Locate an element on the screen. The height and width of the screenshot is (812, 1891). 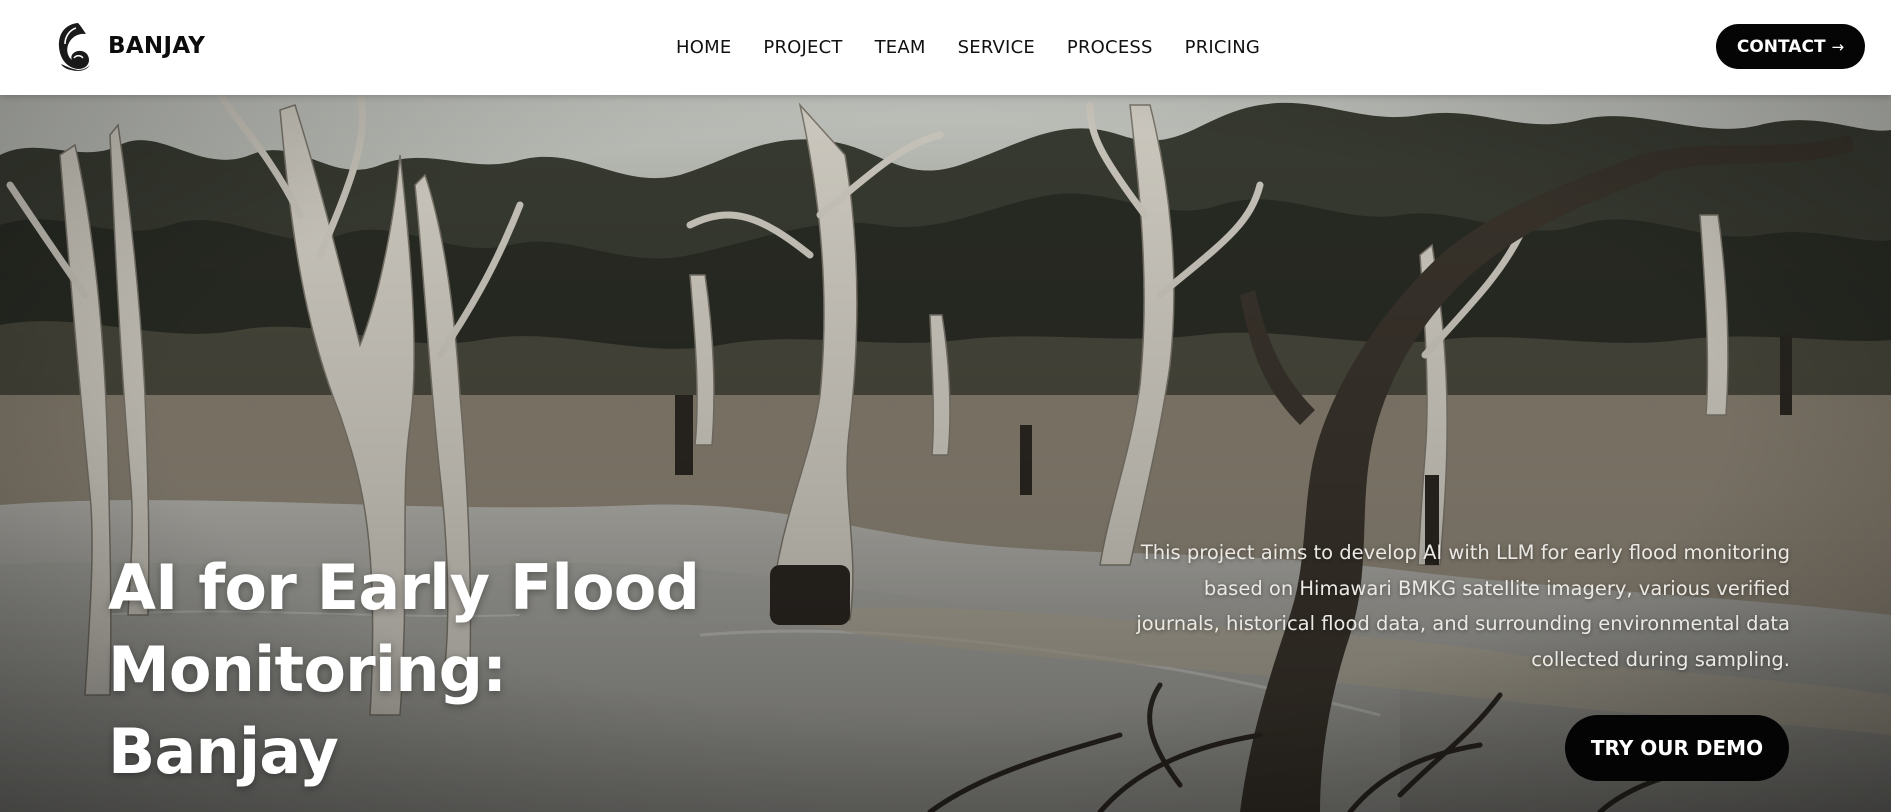
brand: BANJAY is located at coordinates (129, 46).